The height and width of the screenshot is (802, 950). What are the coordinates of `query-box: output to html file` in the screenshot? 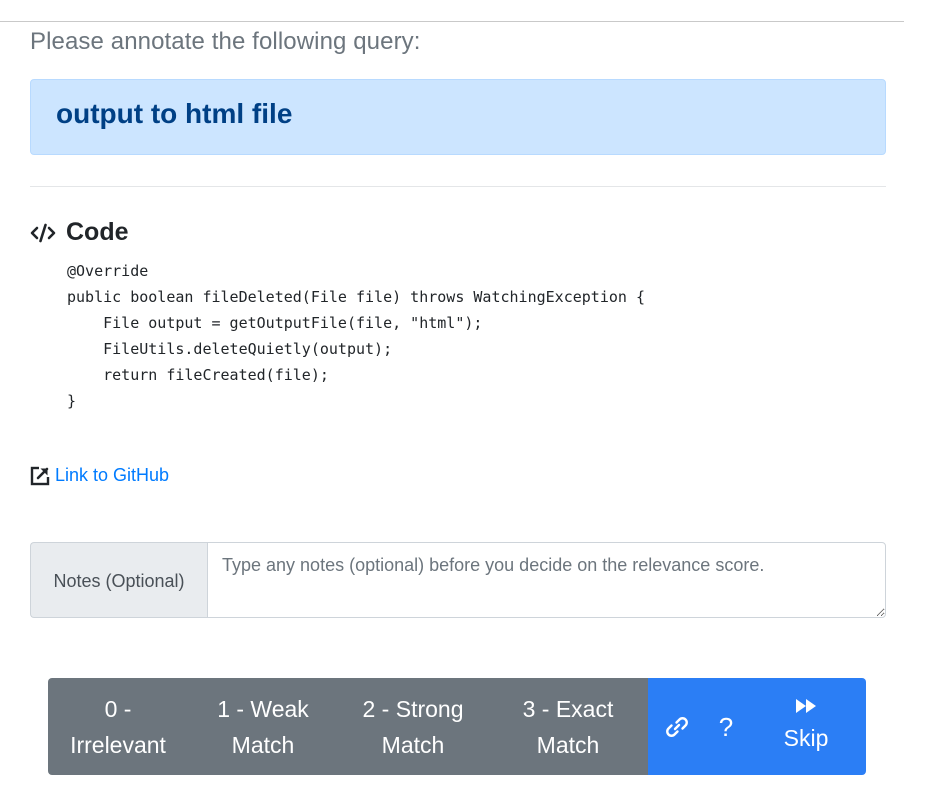 It's located at (458, 117).